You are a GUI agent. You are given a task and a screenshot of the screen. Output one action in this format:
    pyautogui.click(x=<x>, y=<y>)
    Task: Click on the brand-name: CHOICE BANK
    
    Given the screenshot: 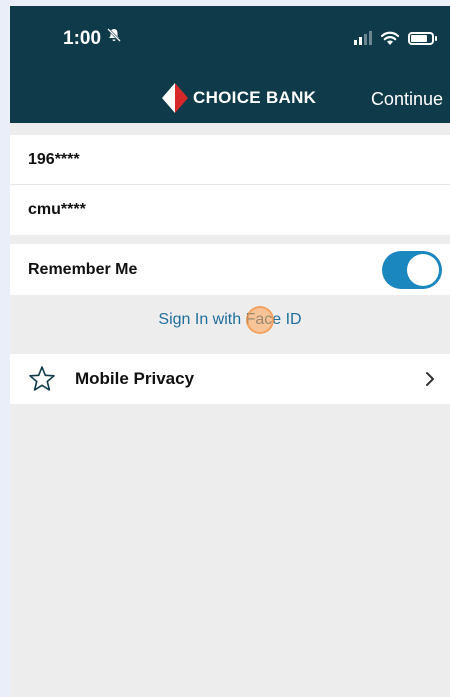 What is the action you would take?
    pyautogui.click(x=255, y=97)
    